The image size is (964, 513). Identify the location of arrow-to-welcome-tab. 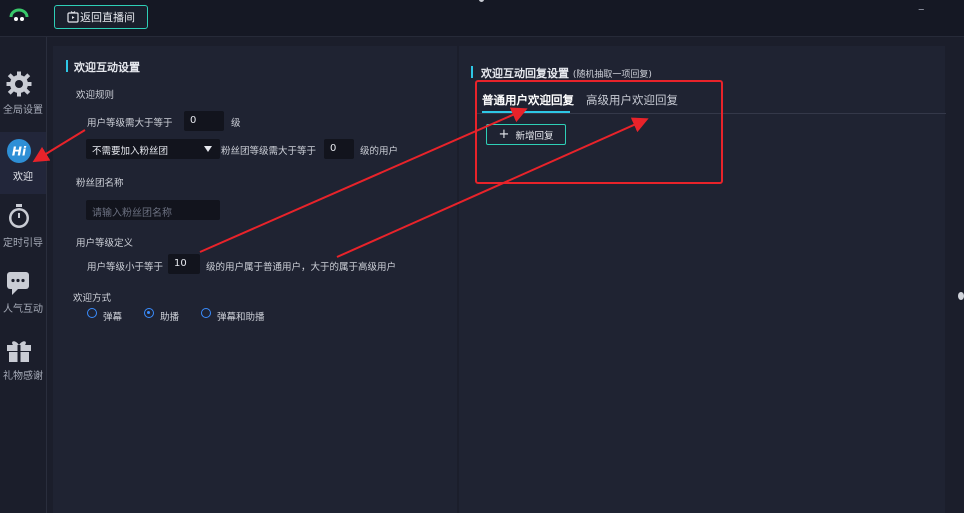
(59, 146).